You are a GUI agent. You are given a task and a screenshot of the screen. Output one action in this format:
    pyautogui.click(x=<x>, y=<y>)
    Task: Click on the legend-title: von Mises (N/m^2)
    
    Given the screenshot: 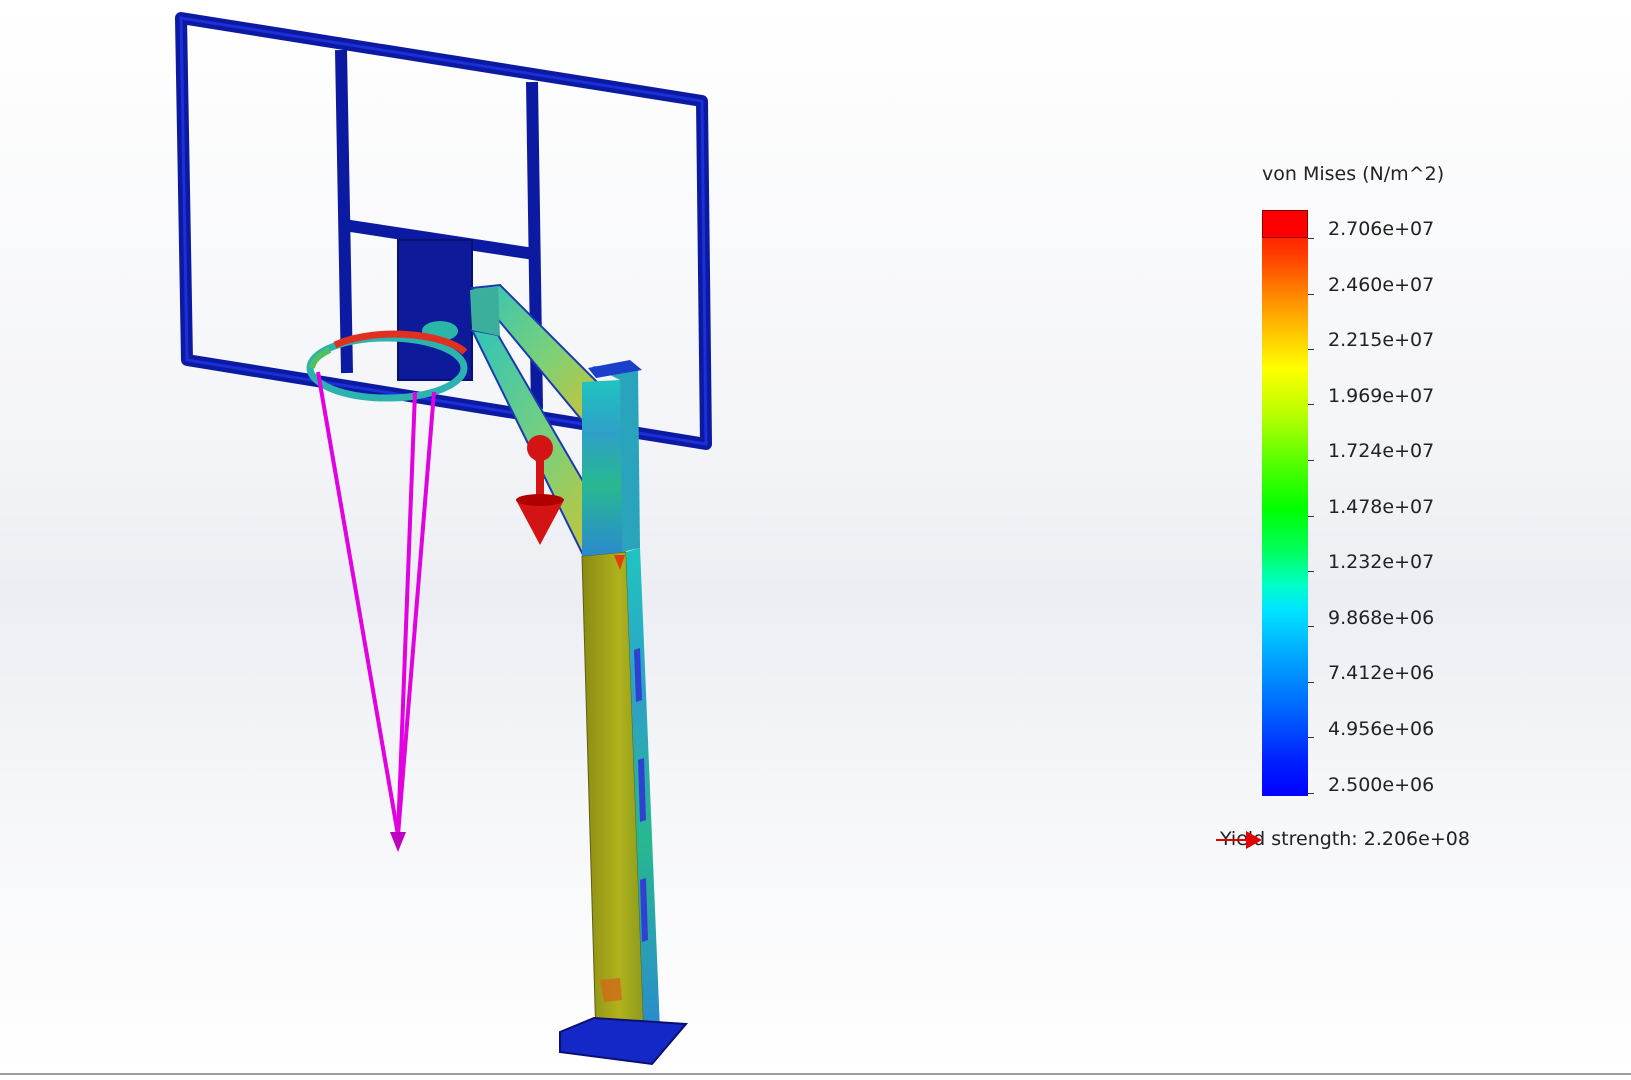 What is the action you would take?
    pyautogui.click(x=1353, y=174)
    